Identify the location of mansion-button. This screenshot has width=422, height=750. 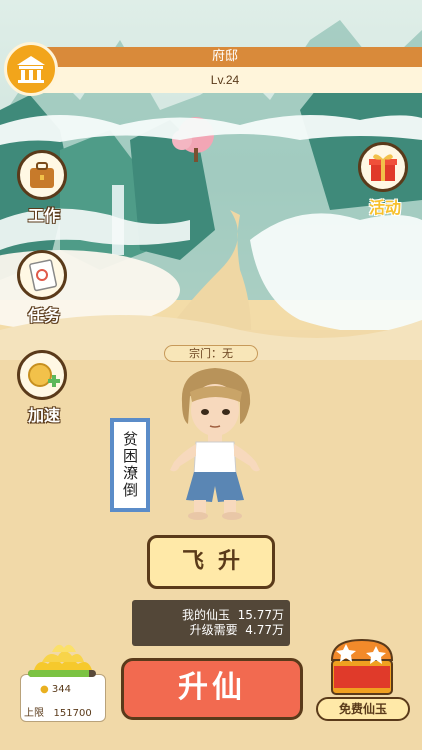
(31, 69).